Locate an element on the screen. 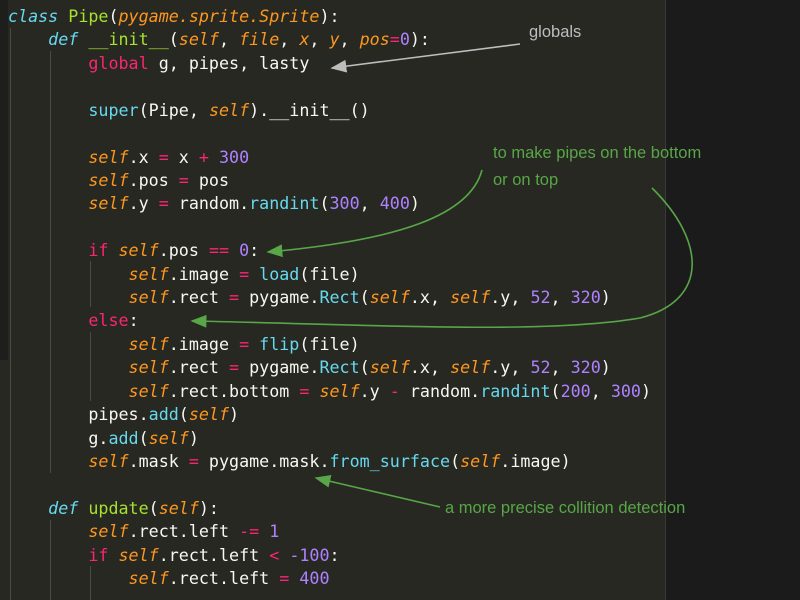 The image size is (800, 600). code-token: 0 is located at coordinates (404, 39).